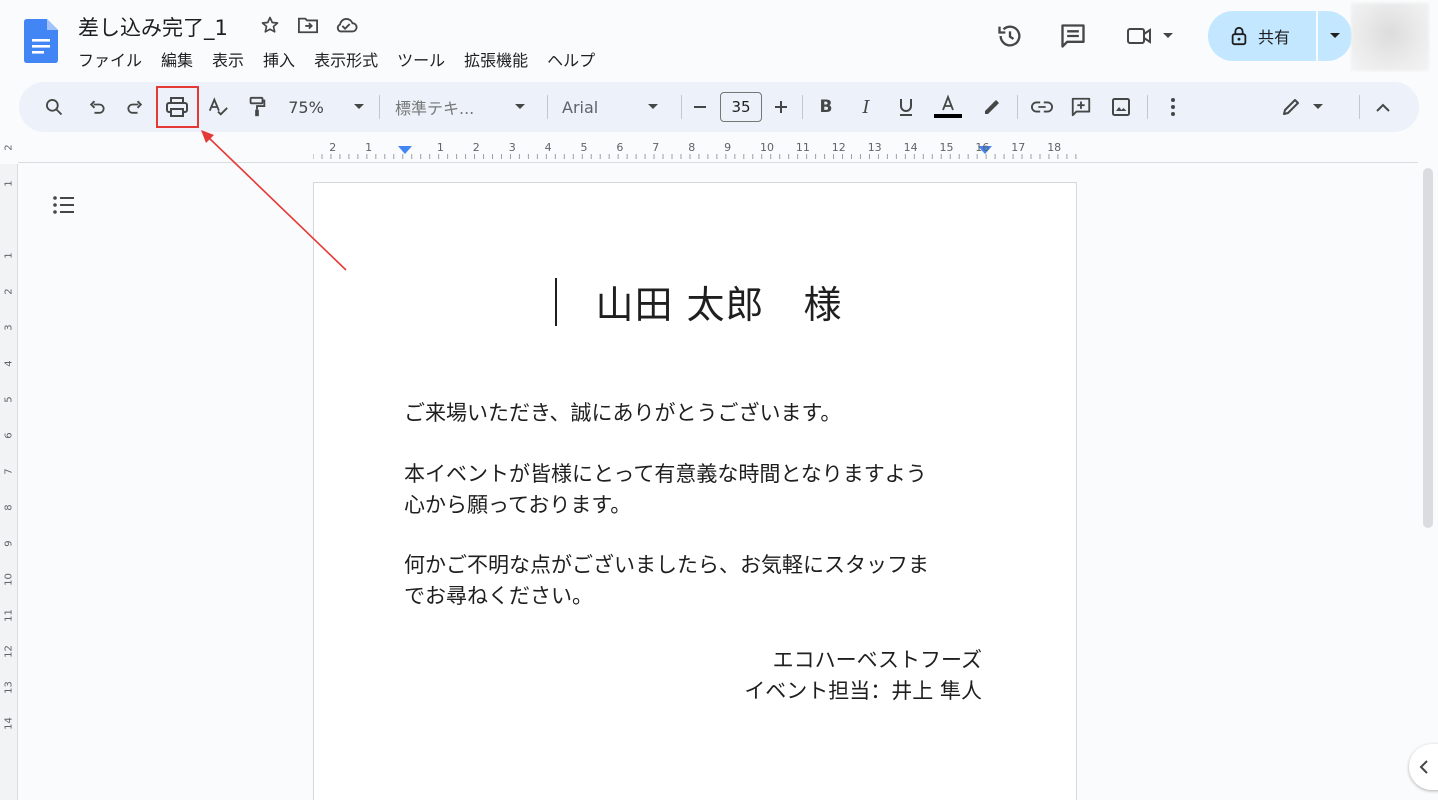 The height and width of the screenshot is (800, 1438). What do you see at coordinates (1139, 36) in the screenshot?
I see `video-camera-icon` at bounding box center [1139, 36].